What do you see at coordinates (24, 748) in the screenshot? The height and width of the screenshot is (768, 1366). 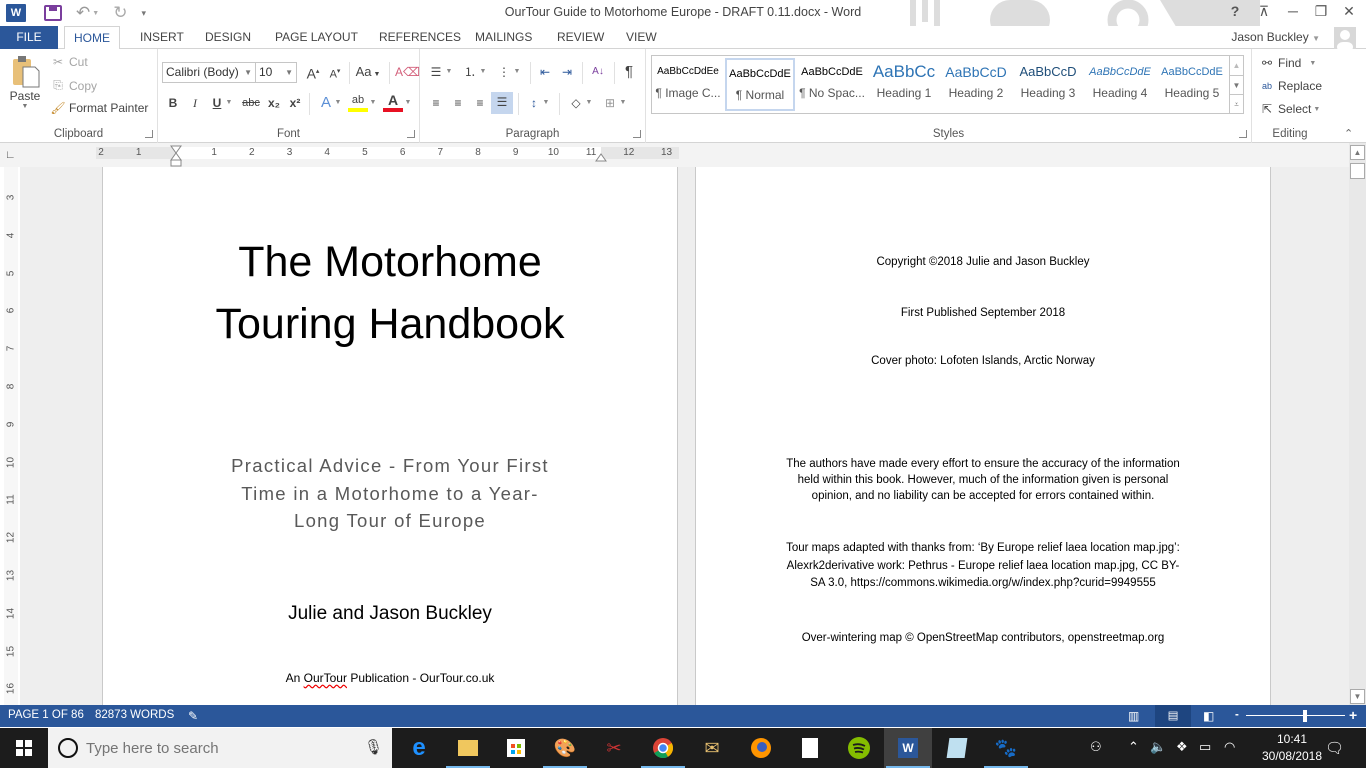 I see `start-button` at bounding box center [24, 748].